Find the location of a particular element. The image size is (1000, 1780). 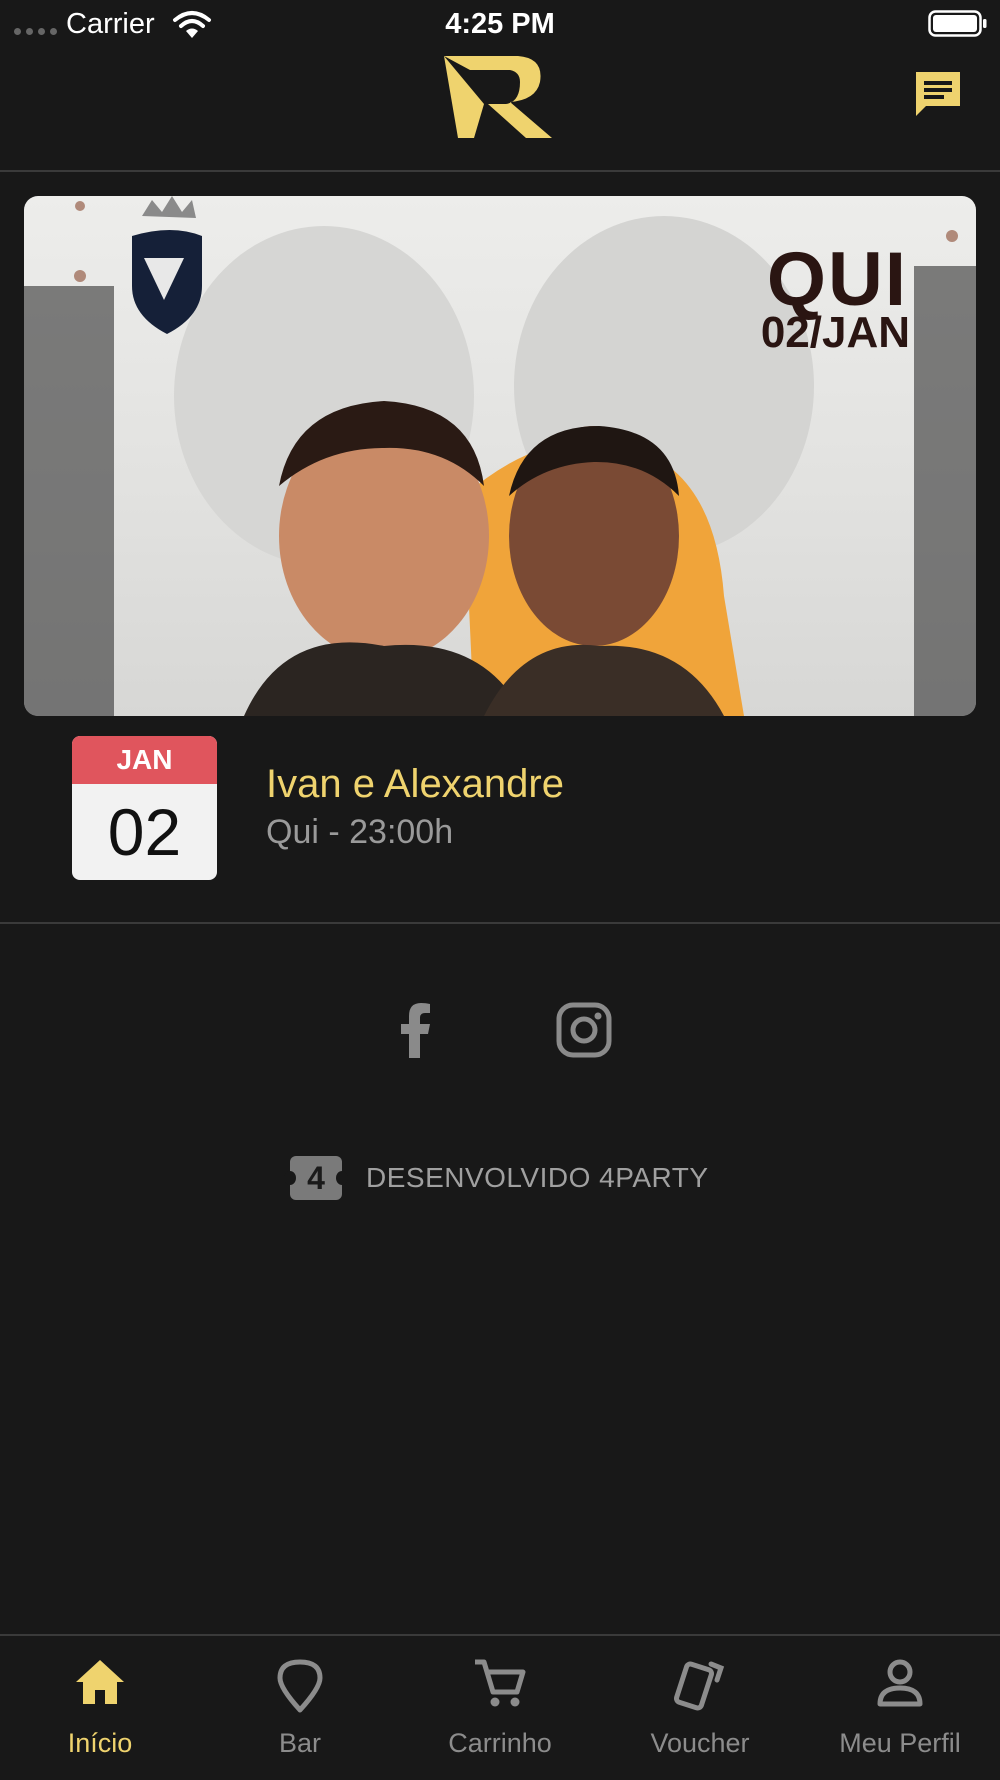

banner-date: 02/JAN is located at coordinates (835, 332).